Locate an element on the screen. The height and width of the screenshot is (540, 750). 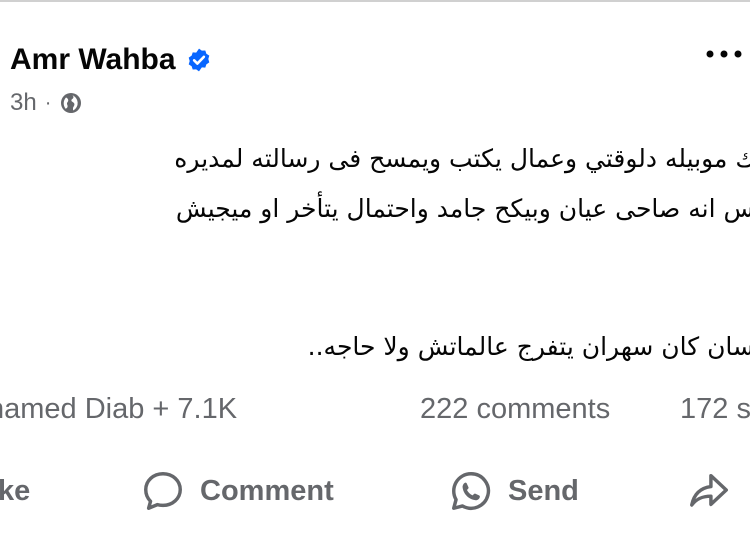
more-options-icon is located at coordinates (724, 54).